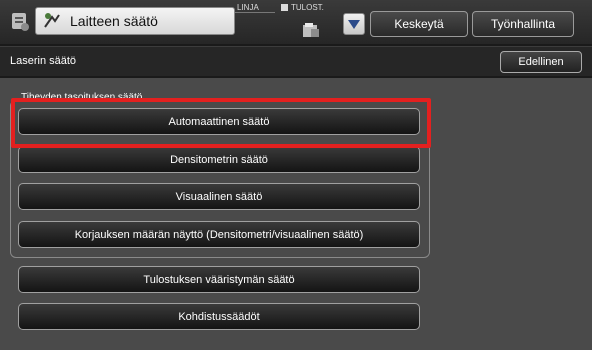  I want to click on adjustment-icon, so click(52, 20).